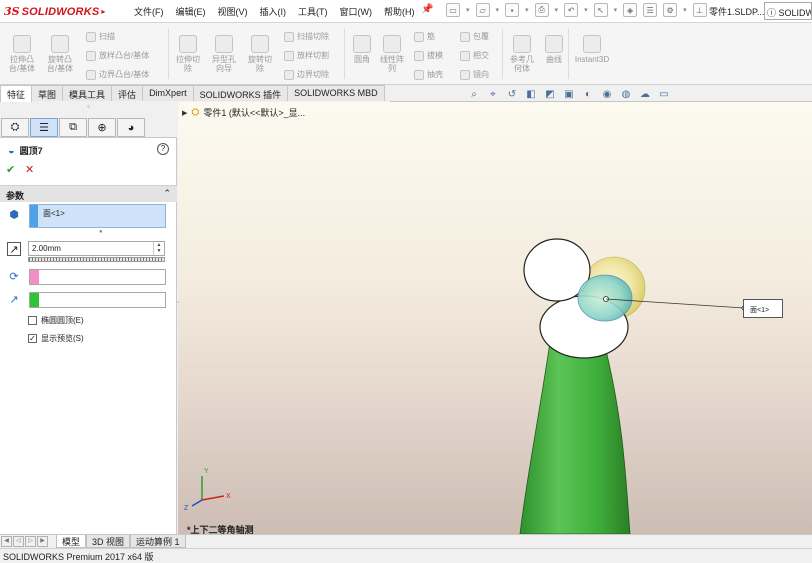  What do you see at coordinates (108, 541) in the screenshot?
I see `tab-3d-views: 3D 视图` at bounding box center [108, 541].